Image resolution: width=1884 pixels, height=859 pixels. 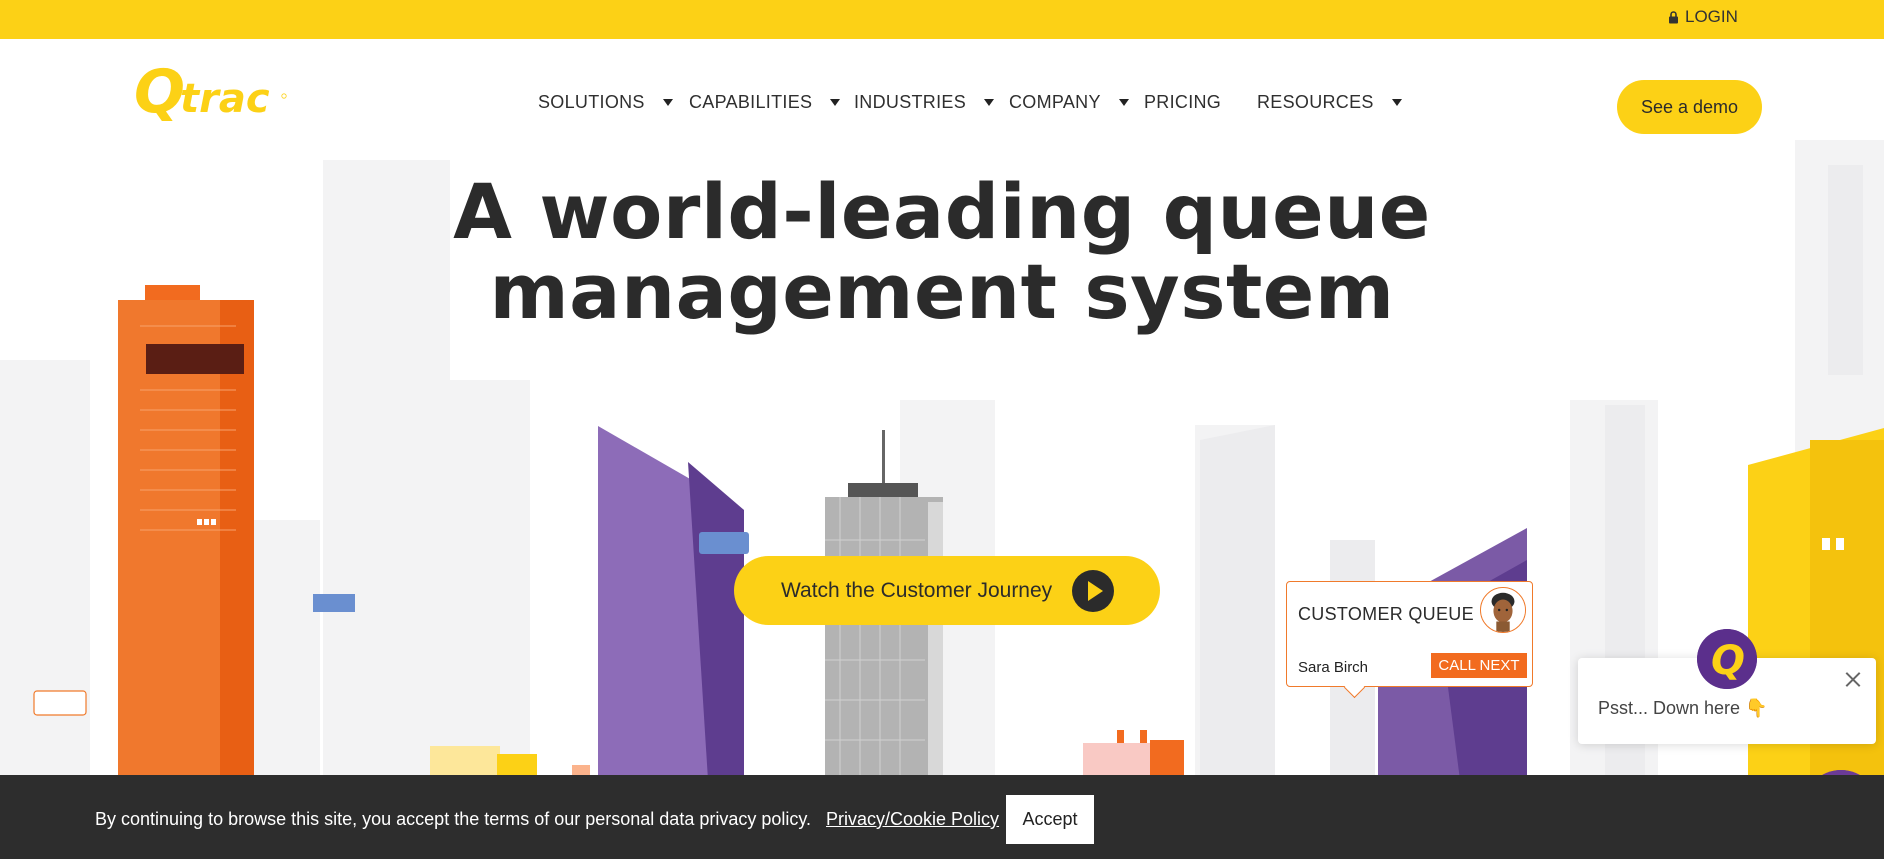 What do you see at coordinates (1479, 665) in the screenshot?
I see `call-next-button: CALL NEXT` at bounding box center [1479, 665].